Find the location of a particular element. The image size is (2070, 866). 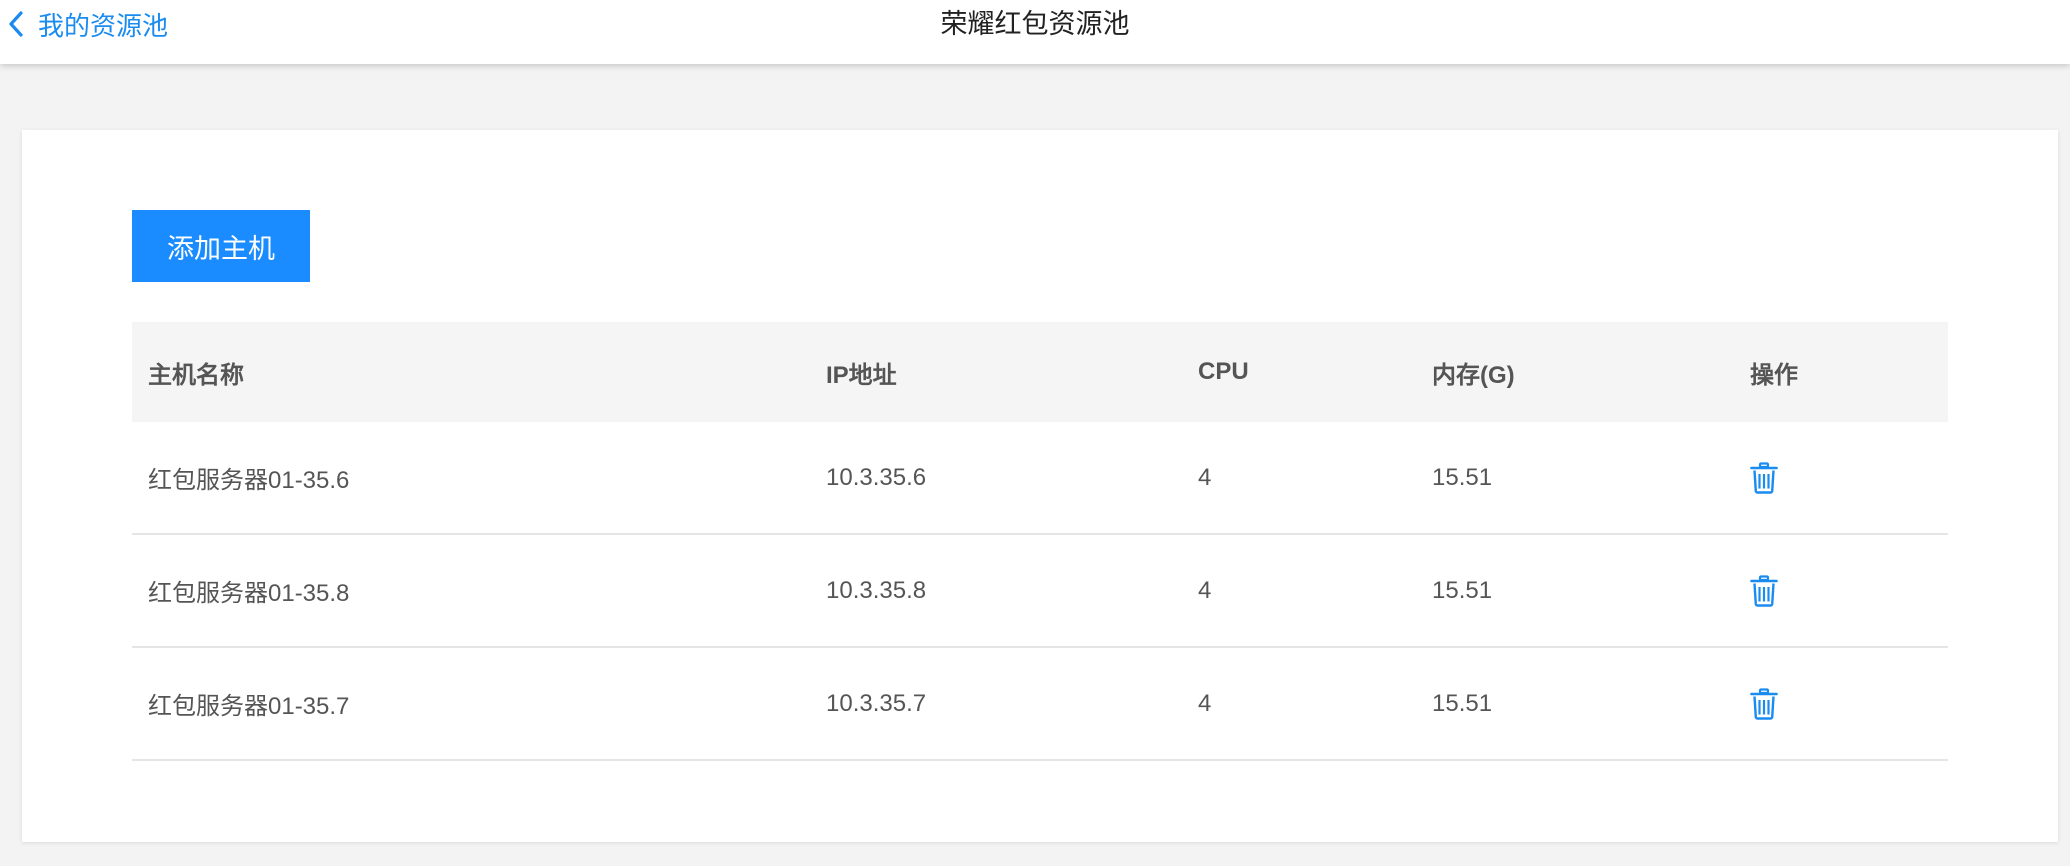

host-name-cell: 红包服务器01-35.6 is located at coordinates (249, 480).